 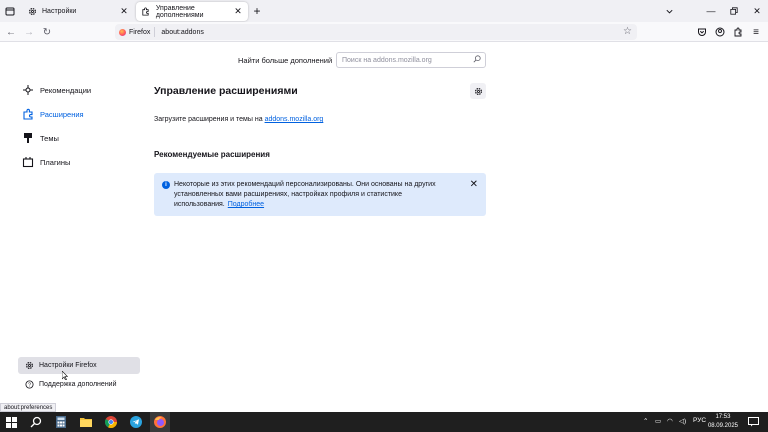 What do you see at coordinates (294, 119) in the screenshot?
I see `amo-link: addons.mozilla.org` at bounding box center [294, 119].